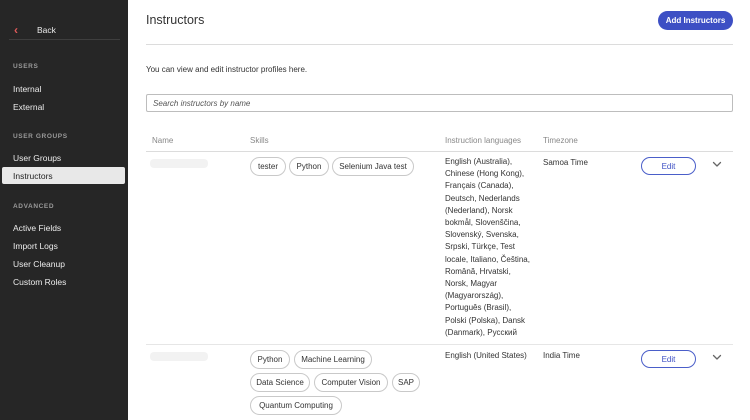 The width and height of the screenshot is (750, 420). What do you see at coordinates (62, 263) in the screenshot?
I see `sidebar-item-user-cleanup: User Cleanup` at bounding box center [62, 263].